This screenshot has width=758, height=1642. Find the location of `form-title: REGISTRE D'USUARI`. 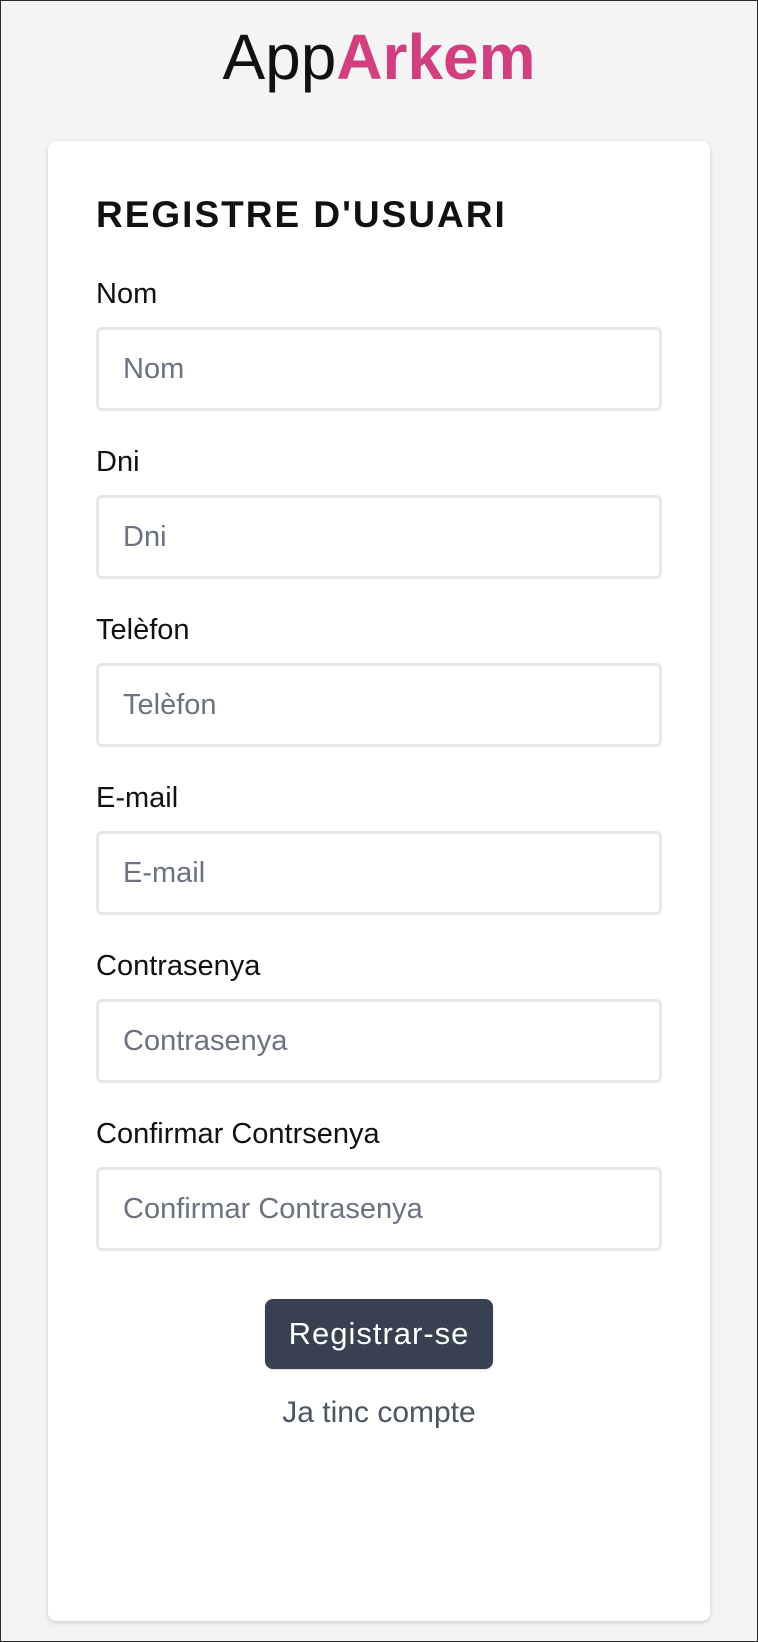

form-title: REGISTRE D'USUARI is located at coordinates (301, 214).